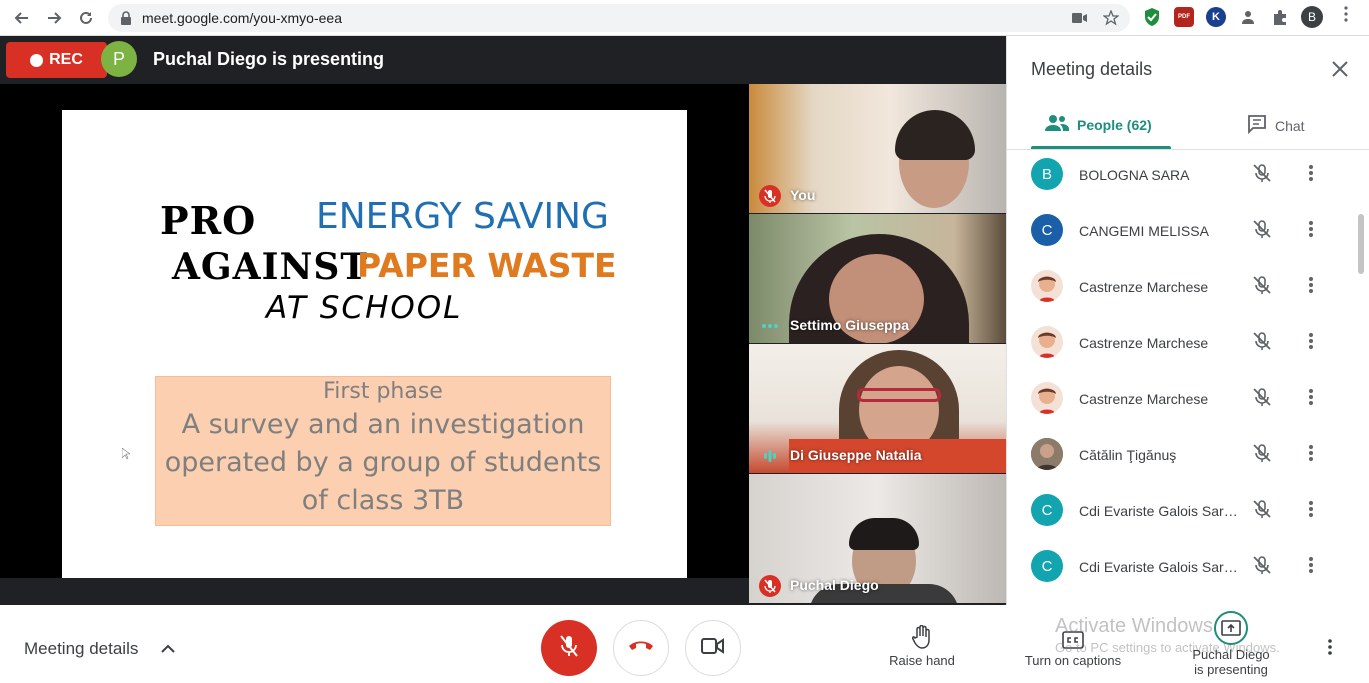  Describe the element at coordinates (834, 585) in the screenshot. I see `tile-name: Puchal Diego` at that location.